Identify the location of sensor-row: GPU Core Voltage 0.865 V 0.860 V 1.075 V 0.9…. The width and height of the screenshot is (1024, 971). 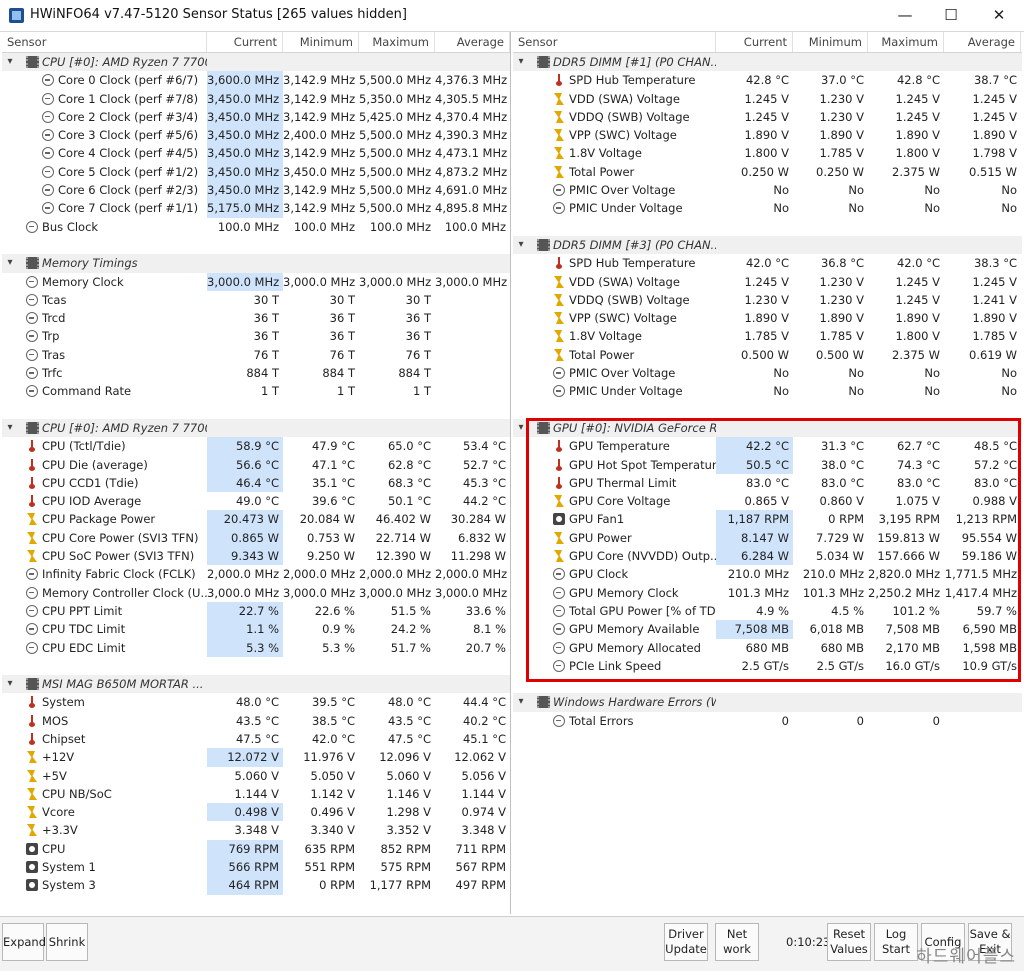
(767, 501).